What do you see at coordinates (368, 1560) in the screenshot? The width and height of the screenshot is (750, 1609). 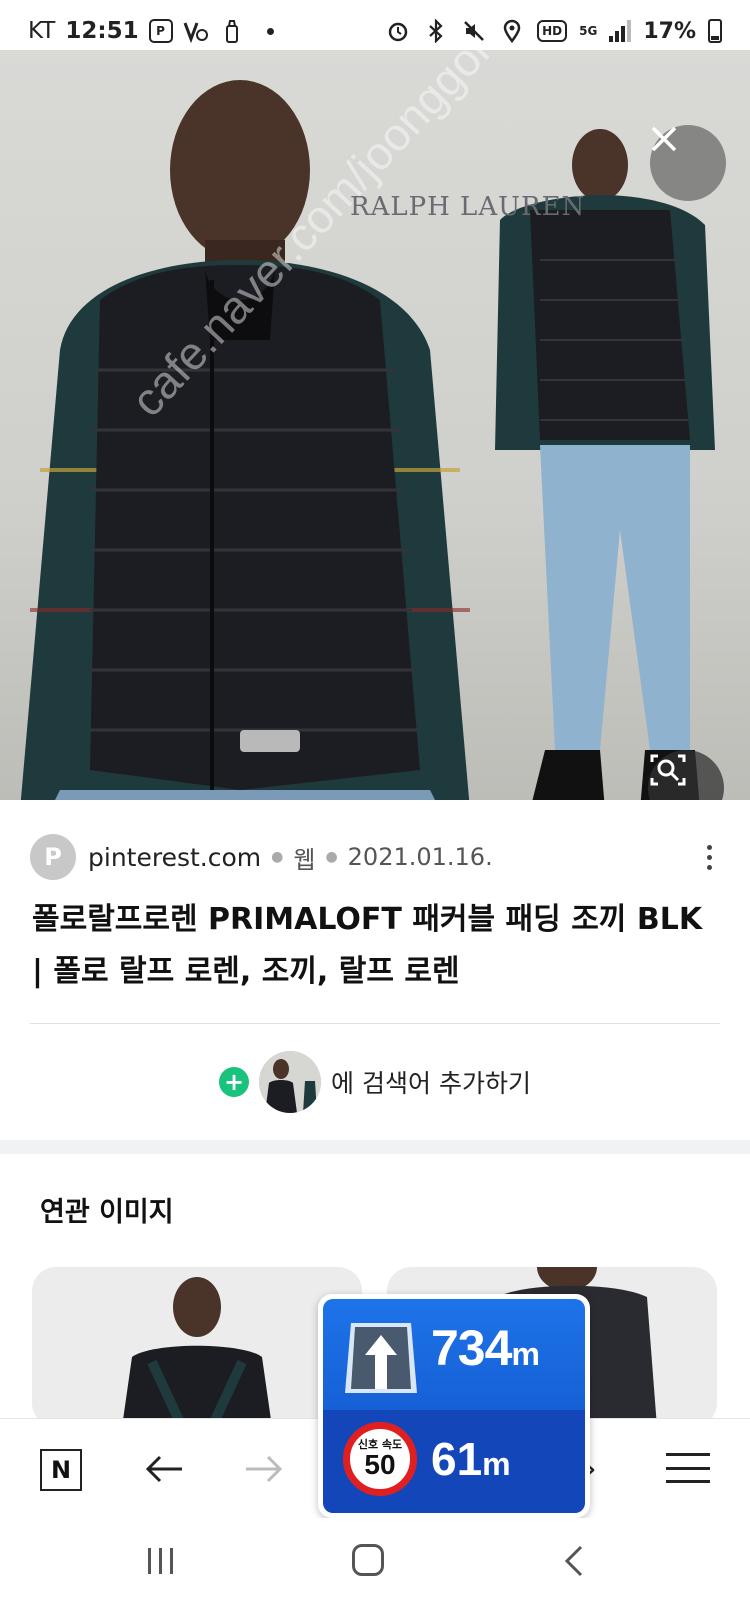 I see `home-button` at bounding box center [368, 1560].